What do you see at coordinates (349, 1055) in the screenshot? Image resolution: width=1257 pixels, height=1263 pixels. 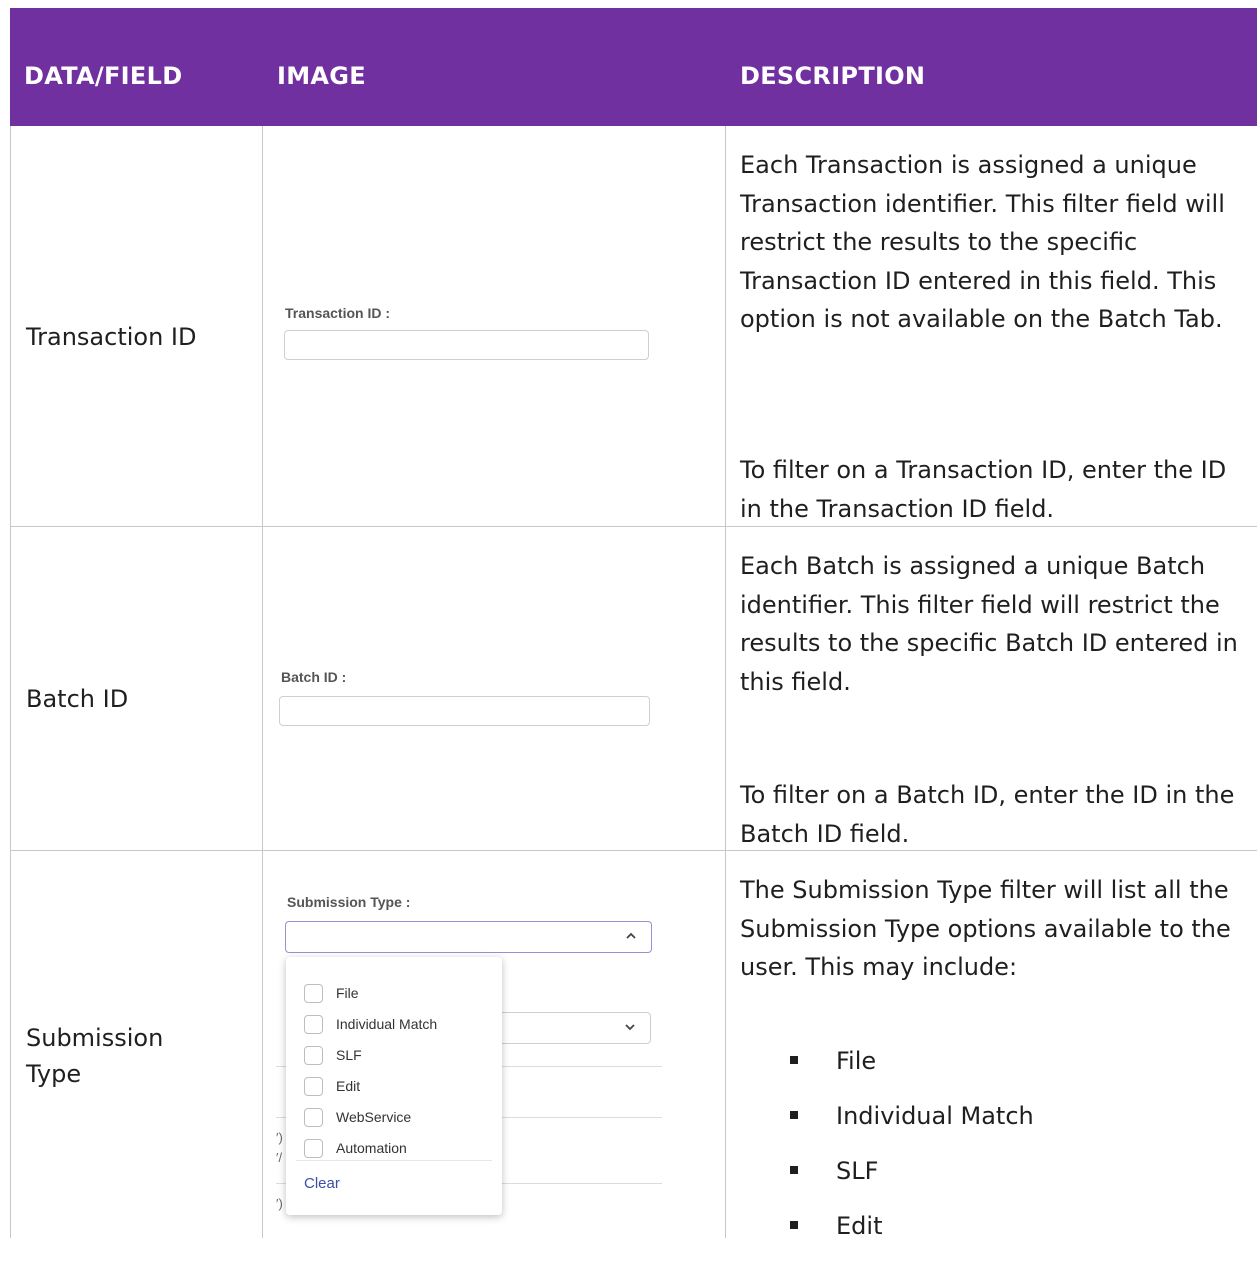 I see `option-label: SLF` at bounding box center [349, 1055].